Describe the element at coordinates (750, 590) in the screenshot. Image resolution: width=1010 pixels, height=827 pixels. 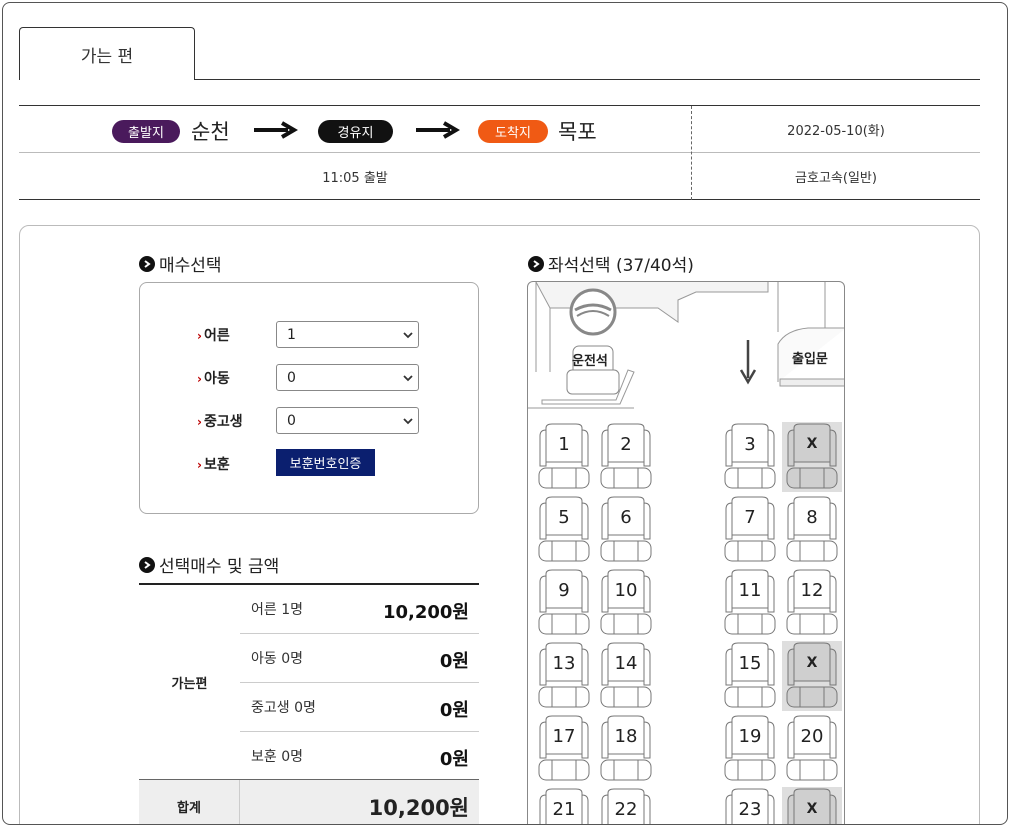
I see `seat-number: 11` at that location.